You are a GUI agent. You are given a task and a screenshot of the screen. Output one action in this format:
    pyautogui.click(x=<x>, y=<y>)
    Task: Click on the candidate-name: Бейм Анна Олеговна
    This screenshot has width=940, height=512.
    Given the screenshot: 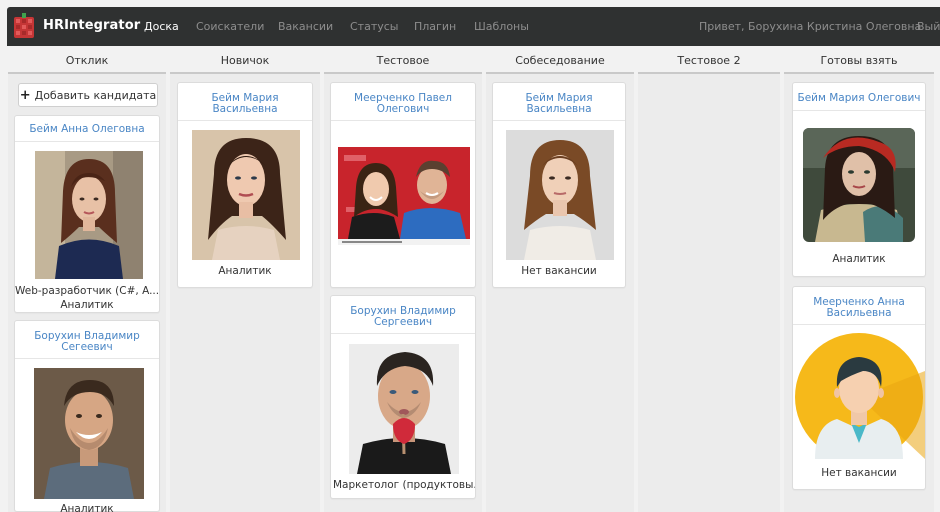 What is the action you would take?
    pyautogui.click(x=87, y=129)
    